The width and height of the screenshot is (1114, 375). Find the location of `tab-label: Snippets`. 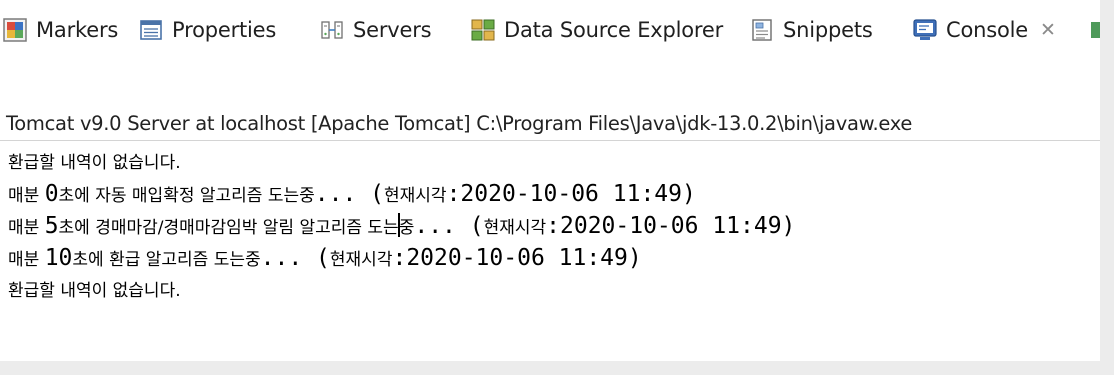

tab-label: Snippets is located at coordinates (828, 30).